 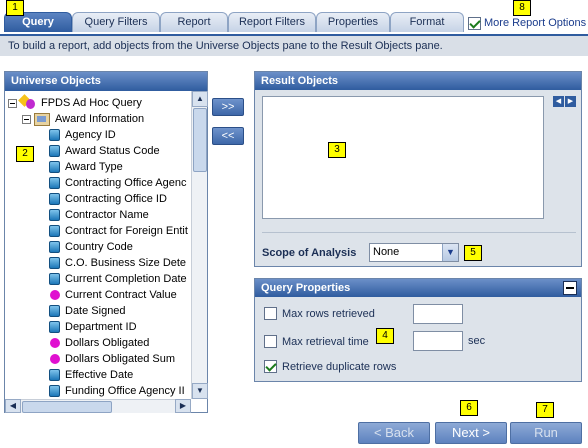 I want to click on tree-object: Award Status Code, so click(x=104, y=151).